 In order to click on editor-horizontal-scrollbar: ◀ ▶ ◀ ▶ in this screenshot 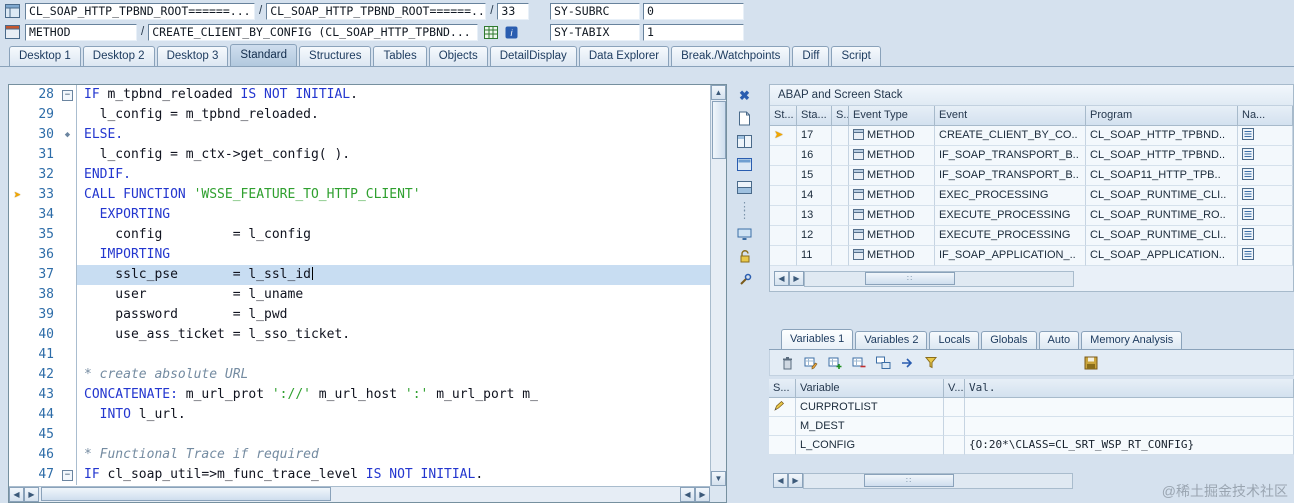, I will do `click(359, 494)`.